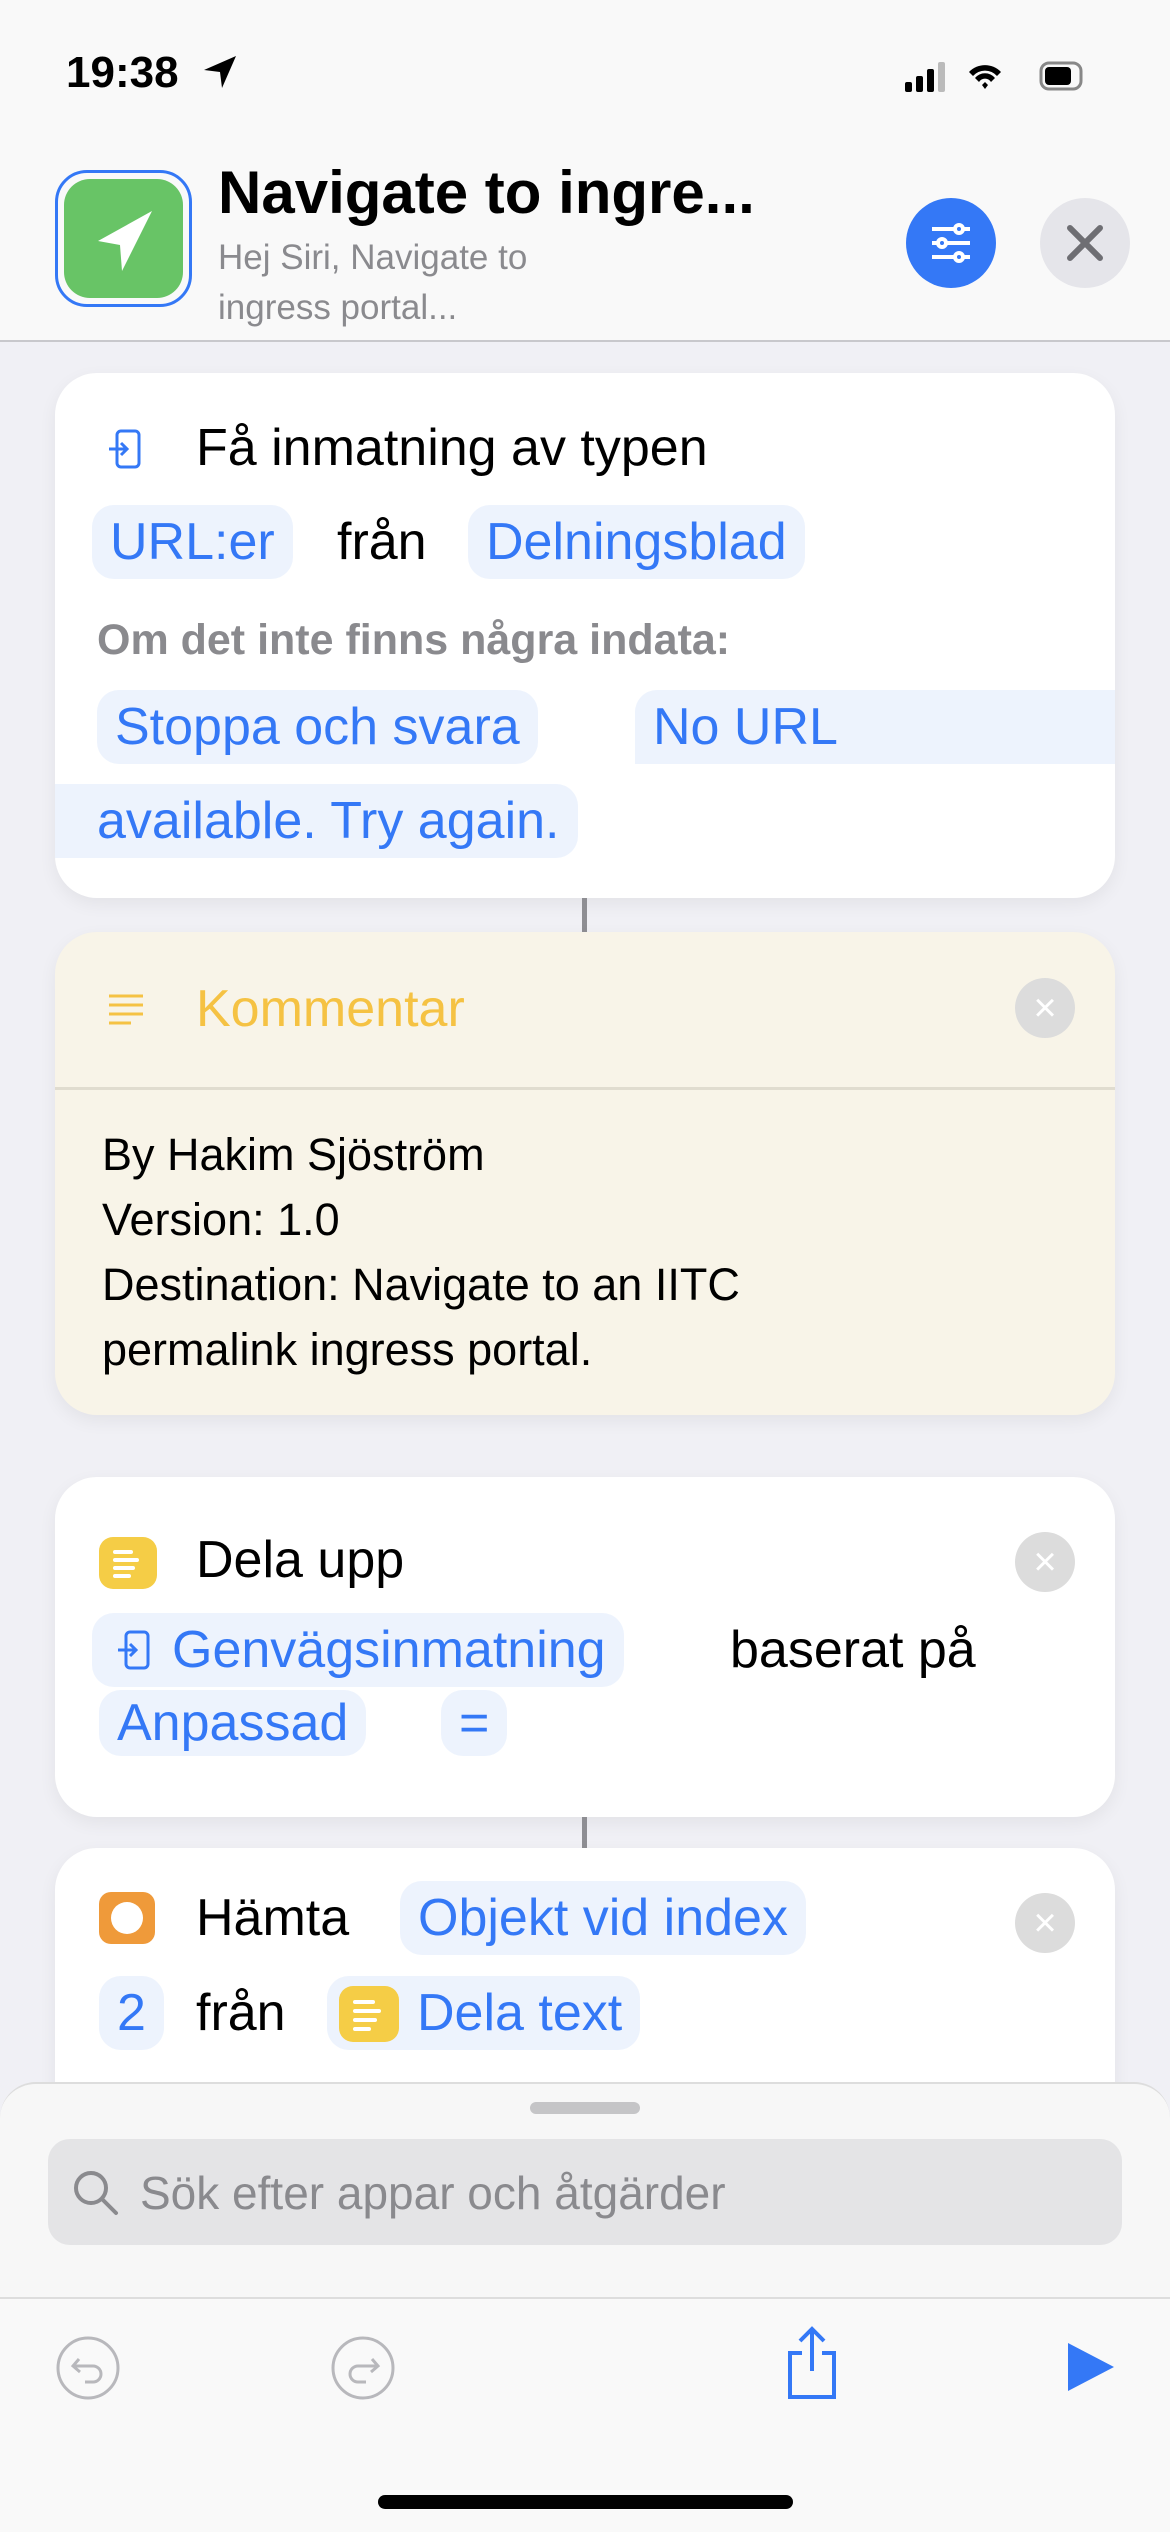 The height and width of the screenshot is (2532, 1170). Describe the element at coordinates (812, 2363) in the screenshot. I see `share-icon` at that location.